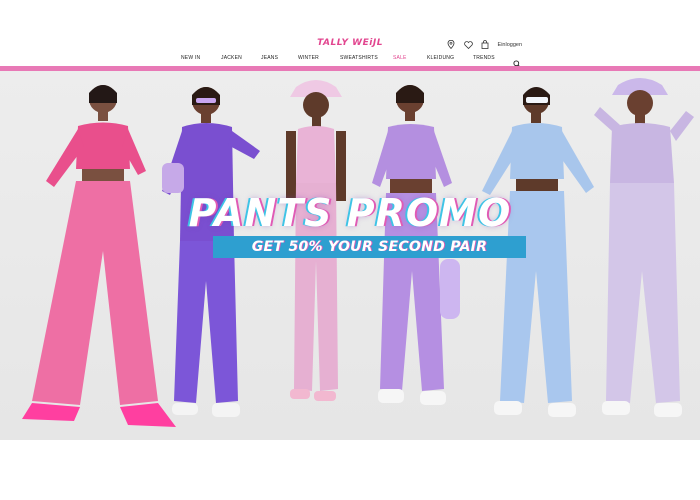  I want to click on nav-item-trends: TRENDS, so click(484, 58).